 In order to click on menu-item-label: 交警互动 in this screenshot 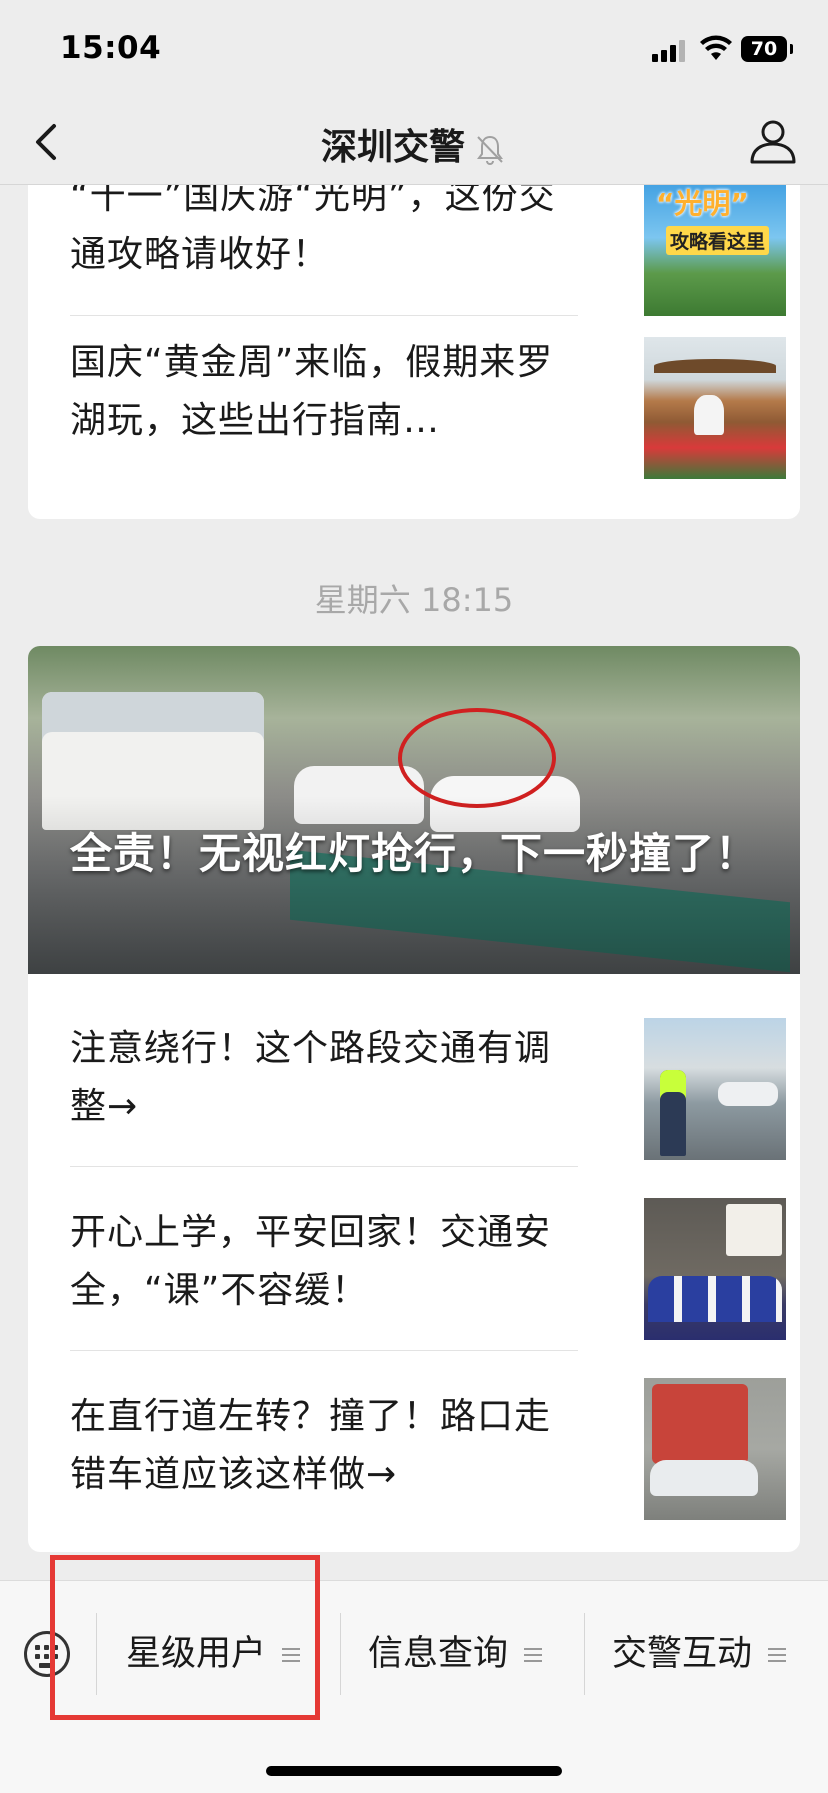, I will do `click(682, 1654)`.